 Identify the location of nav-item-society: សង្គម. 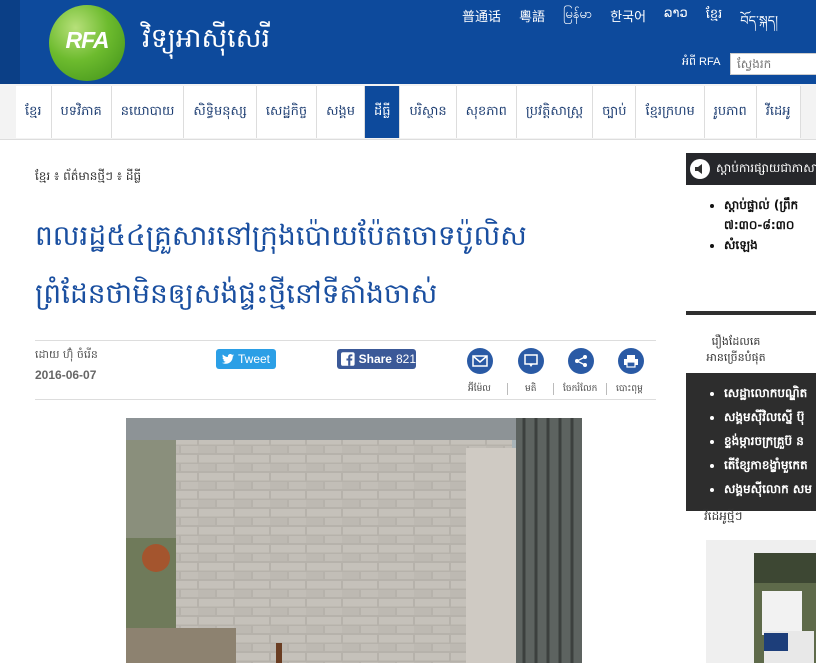
(341, 112).